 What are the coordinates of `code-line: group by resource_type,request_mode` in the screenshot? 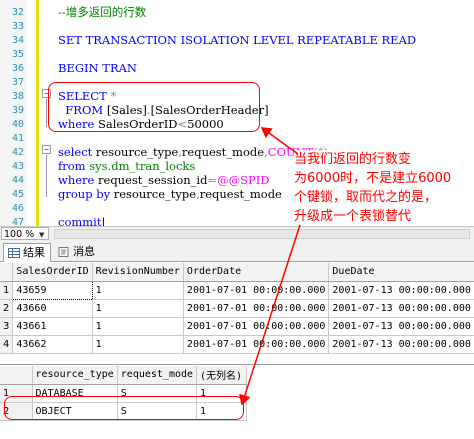 It's located at (170, 194).